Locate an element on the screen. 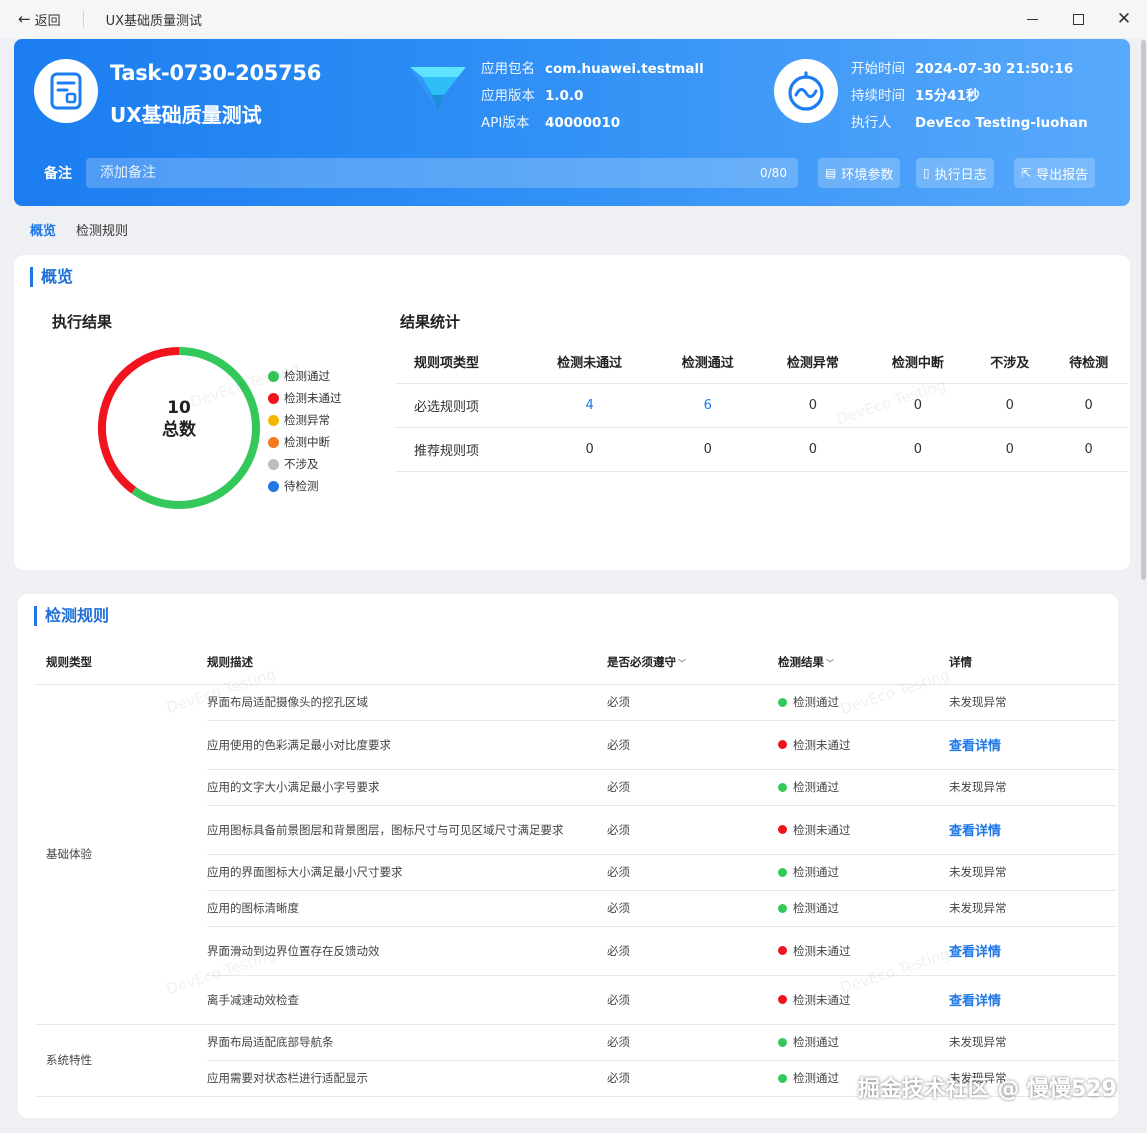 The height and width of the screenshot is (1133, 1147). legend-item: 检测中断 is located at coordinates (305, 442).